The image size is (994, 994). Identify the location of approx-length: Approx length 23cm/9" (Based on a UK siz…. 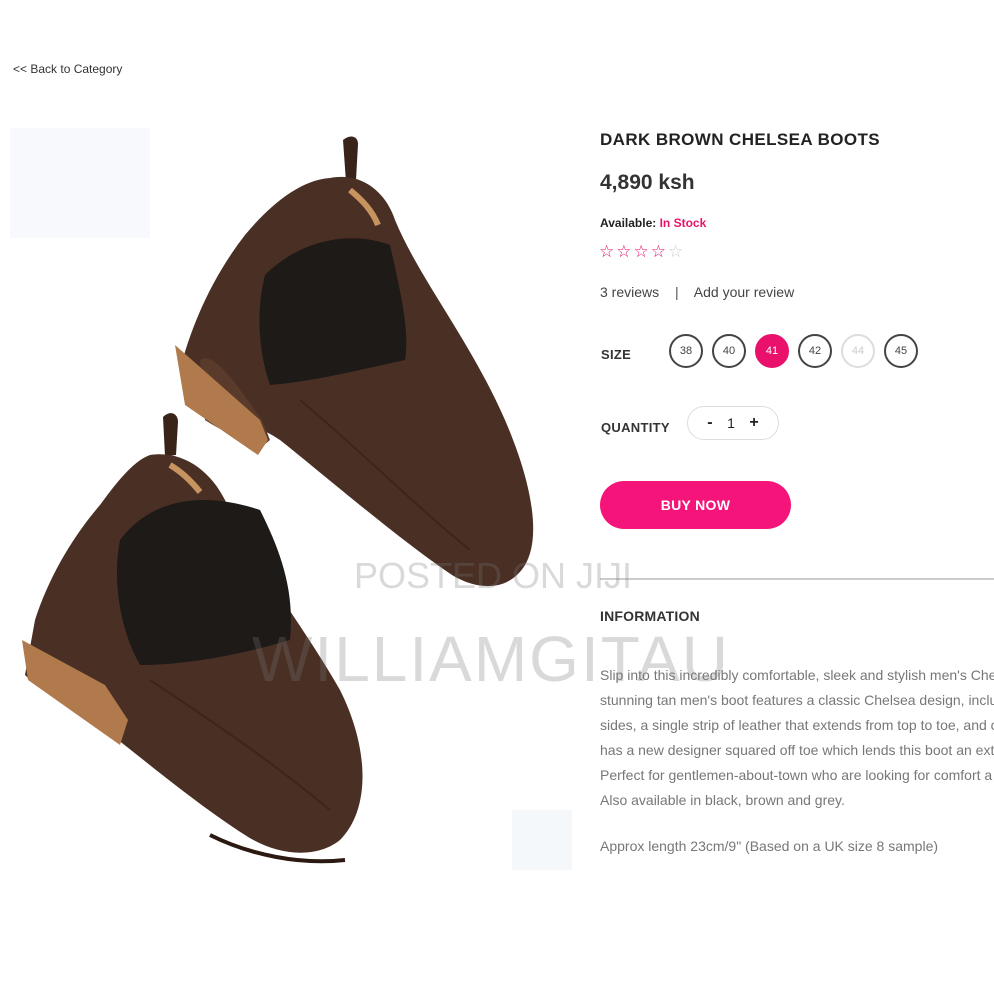
(769, 846).